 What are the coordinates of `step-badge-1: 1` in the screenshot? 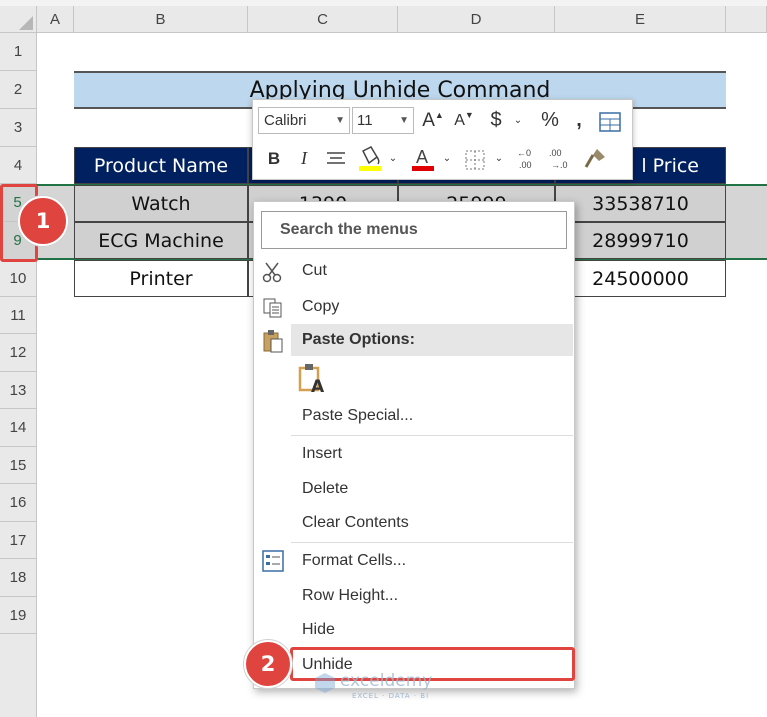 It's located at (43, 221).